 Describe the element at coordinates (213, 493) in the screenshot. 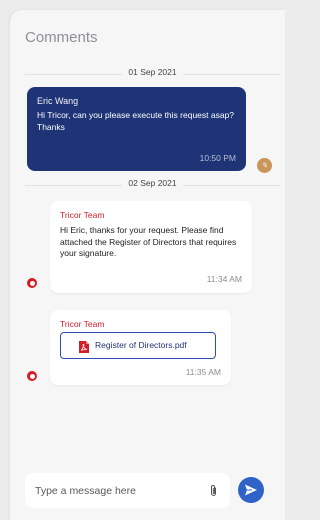

I see `paperclip-icon` at that location.